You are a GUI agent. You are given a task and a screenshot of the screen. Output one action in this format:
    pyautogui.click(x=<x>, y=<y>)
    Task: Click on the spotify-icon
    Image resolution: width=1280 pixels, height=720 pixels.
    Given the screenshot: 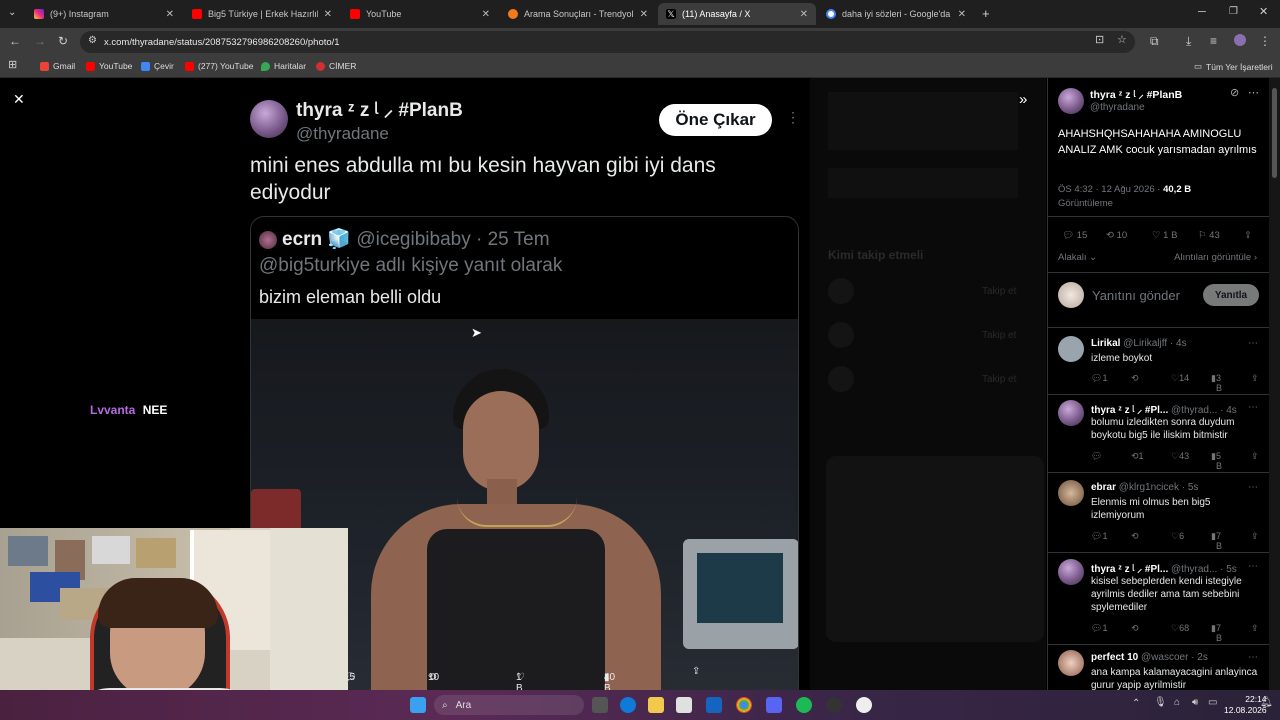 What is the action you would take?
    pyautogui.click(x=804, y=705)
    